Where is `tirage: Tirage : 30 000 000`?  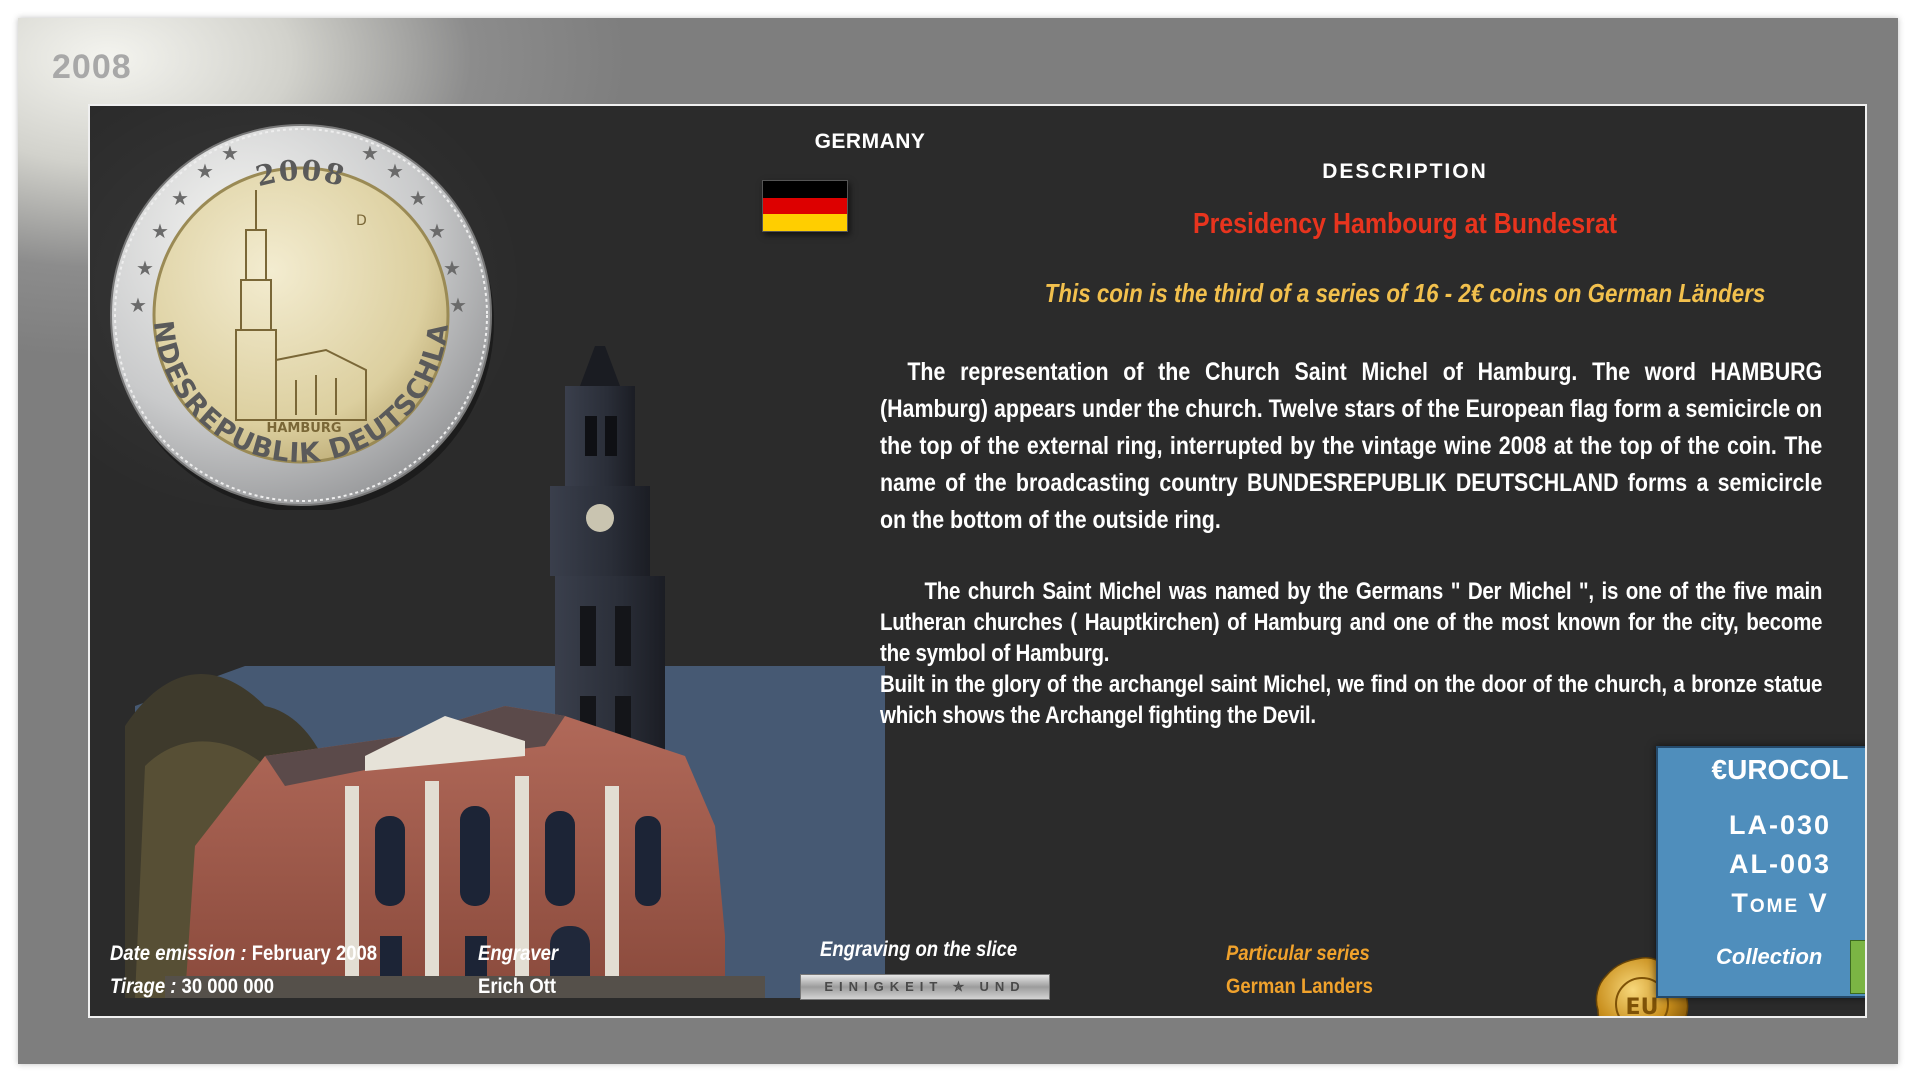
tirage: Tirage : 30 000 000 is located at coordinates (192, 987).